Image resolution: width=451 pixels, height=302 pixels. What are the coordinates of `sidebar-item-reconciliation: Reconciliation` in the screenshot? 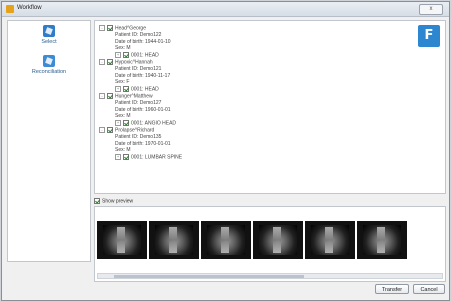 It's located at (49, 65).